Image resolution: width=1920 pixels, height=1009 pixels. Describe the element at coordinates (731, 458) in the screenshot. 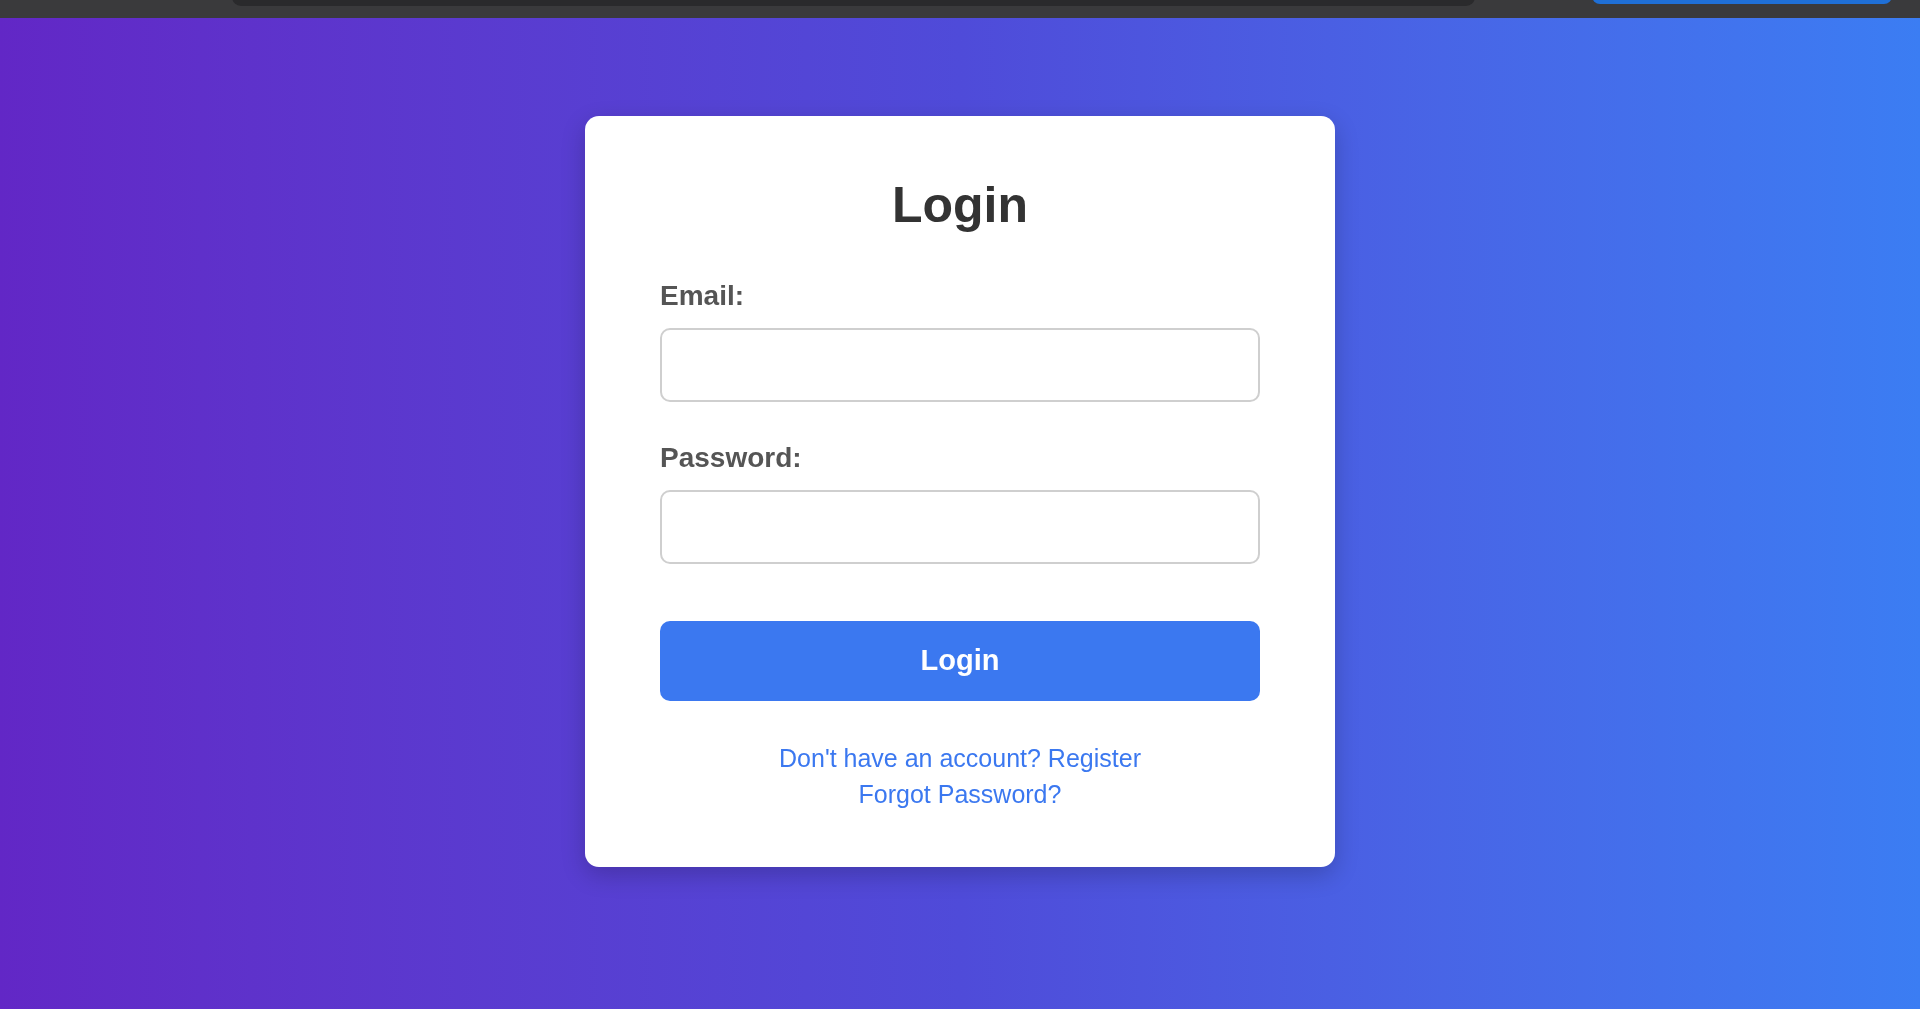

I see `field-label: Password:` at that location.